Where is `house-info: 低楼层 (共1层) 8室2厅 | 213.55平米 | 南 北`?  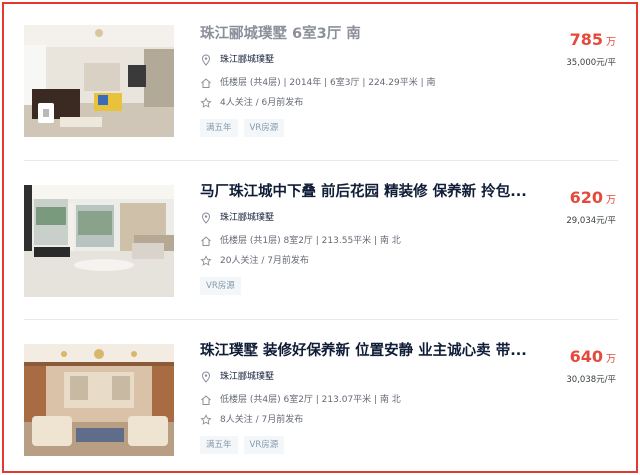 house-info: 低楼层 (共1层) 8室2厅 | 213.55平米 | 南 北 is located at coordinates (310, 241).